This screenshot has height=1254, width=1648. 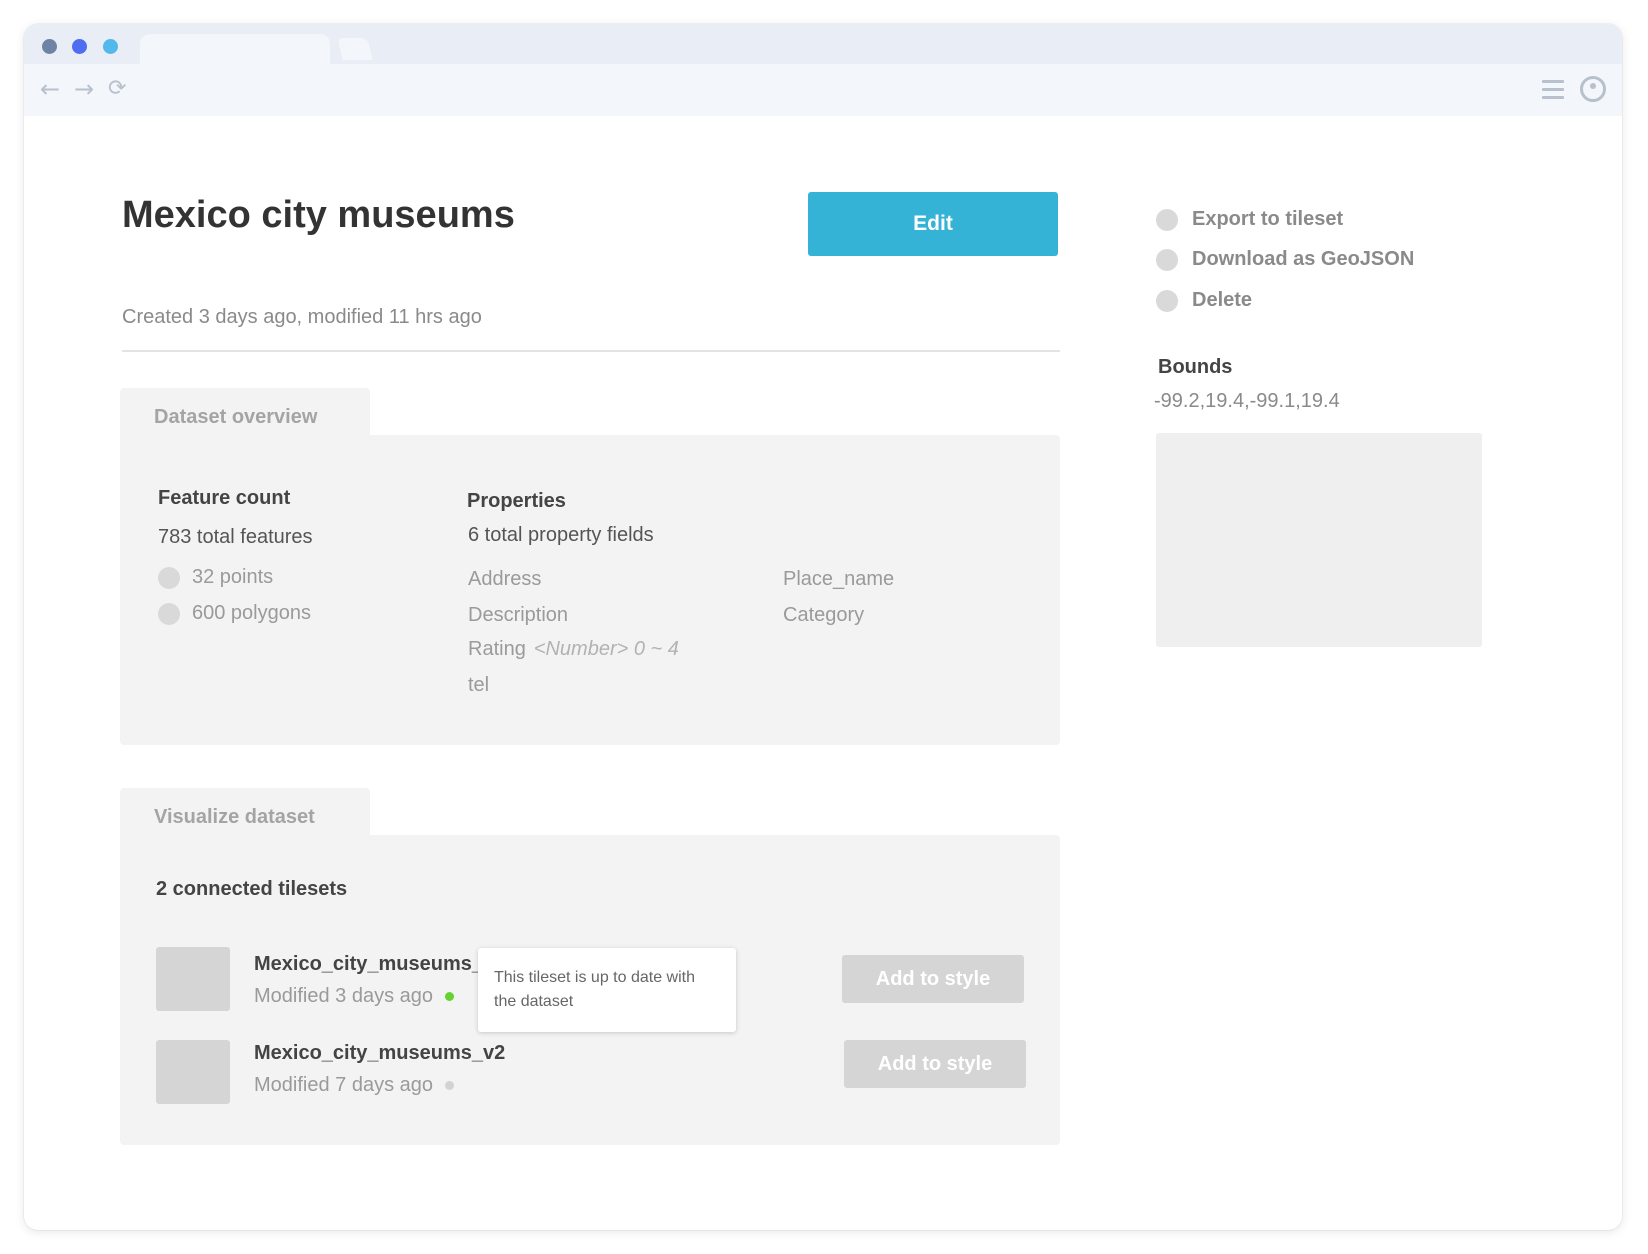 What do you see at coordinates (1167, 300) in the screenshot?
I see `delete-icon` at bounding box center [1167, 300].